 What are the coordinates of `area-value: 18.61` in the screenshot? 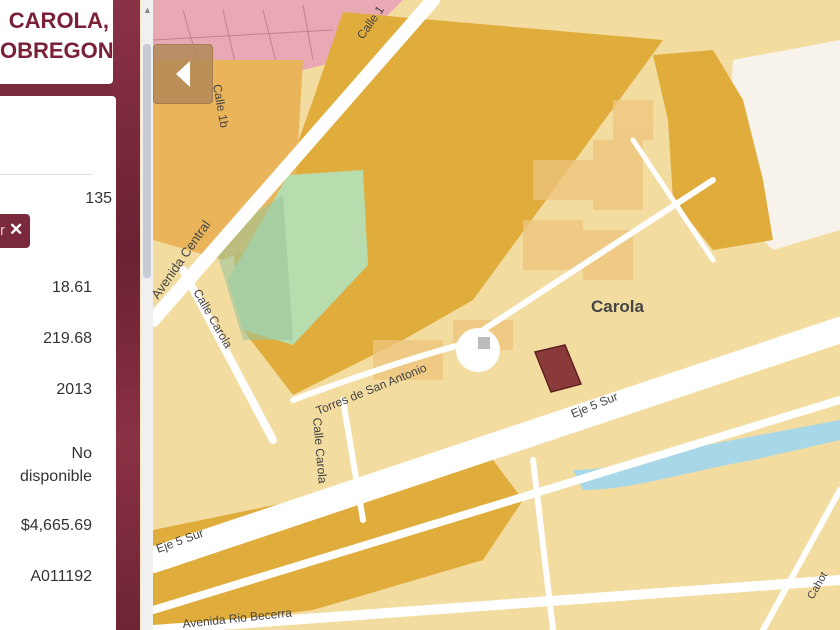 It's located at (71, 287).